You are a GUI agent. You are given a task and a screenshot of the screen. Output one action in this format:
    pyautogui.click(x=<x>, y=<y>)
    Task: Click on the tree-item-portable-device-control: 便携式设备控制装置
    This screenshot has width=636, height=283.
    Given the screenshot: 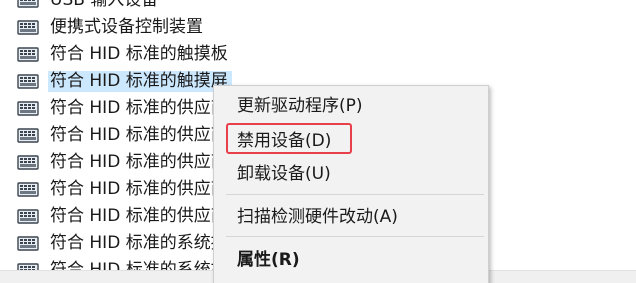 What is the action you would take?
    pyautogui.click(x=318, y=27)
    